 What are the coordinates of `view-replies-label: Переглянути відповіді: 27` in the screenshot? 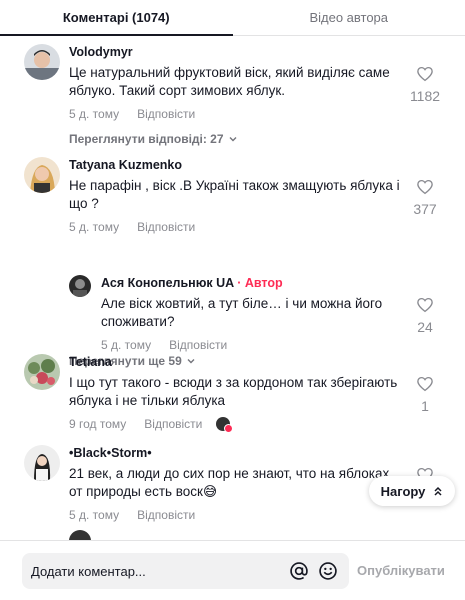 It's located at (146, 139).